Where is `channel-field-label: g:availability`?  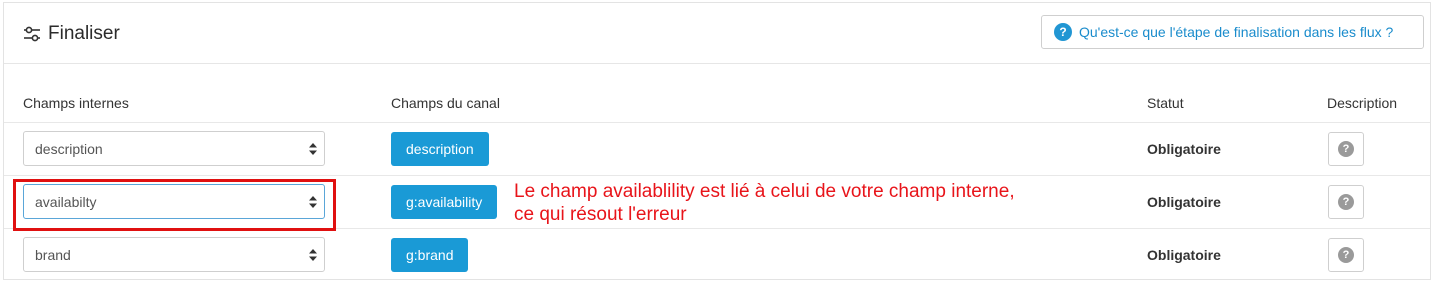 channel-field-label: g:availability is located at coordinates (444, 202).